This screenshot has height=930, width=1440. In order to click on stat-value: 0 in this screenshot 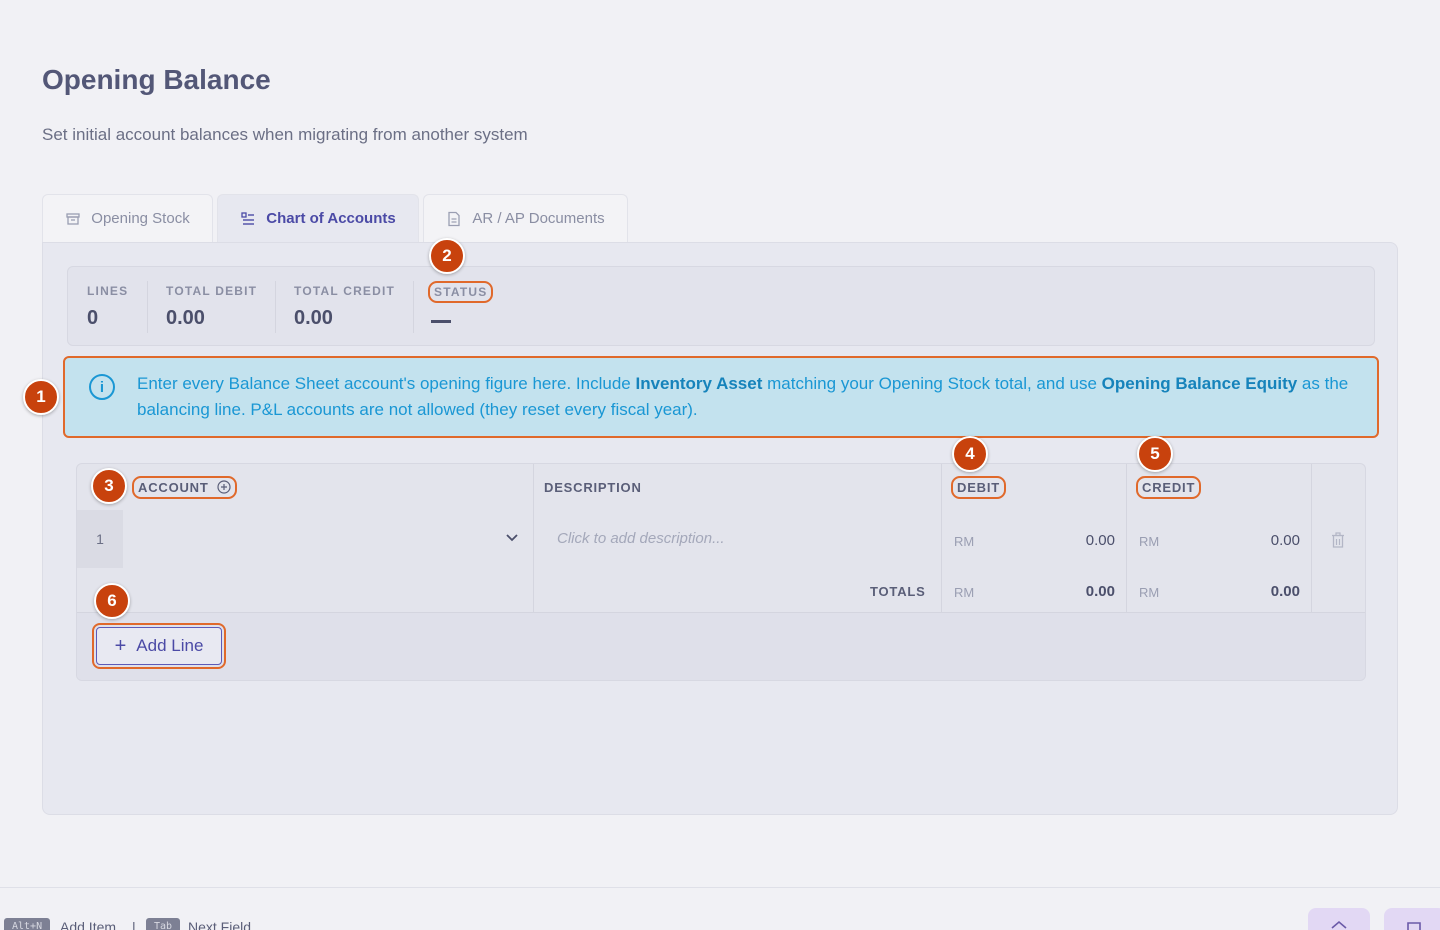, I will do `click(93, 318)`.